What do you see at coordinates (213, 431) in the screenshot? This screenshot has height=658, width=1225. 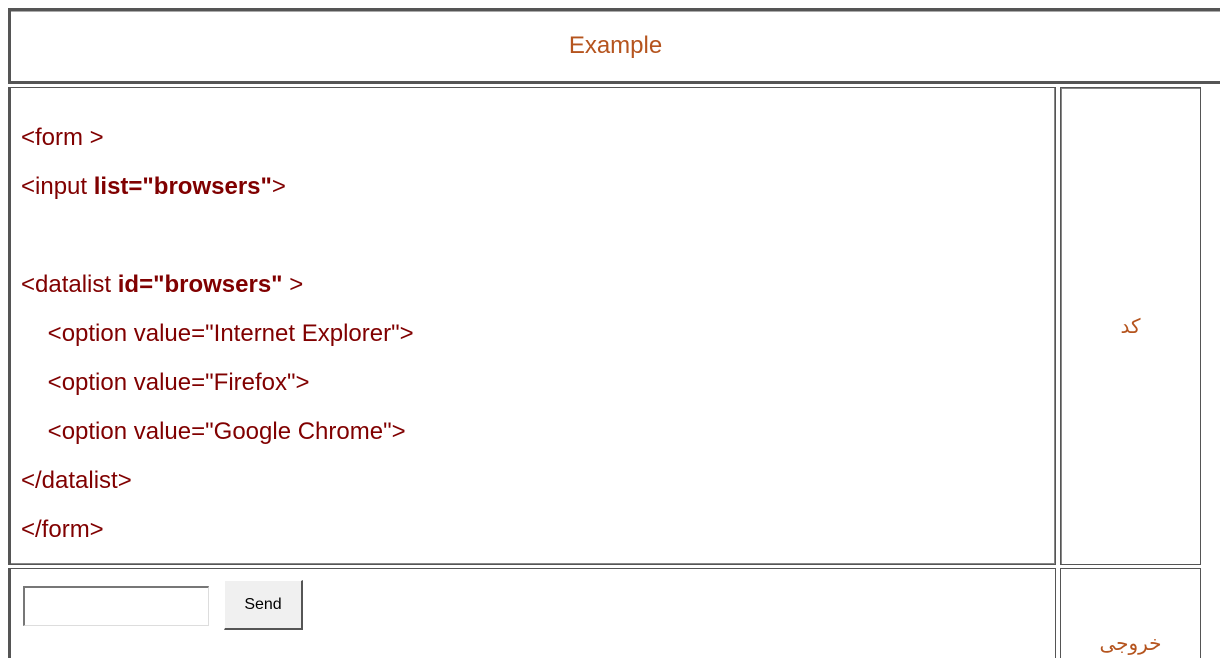 I see `code-line-option-chrome: <option value="Google Chrome">` at bounding box center [213, 431].